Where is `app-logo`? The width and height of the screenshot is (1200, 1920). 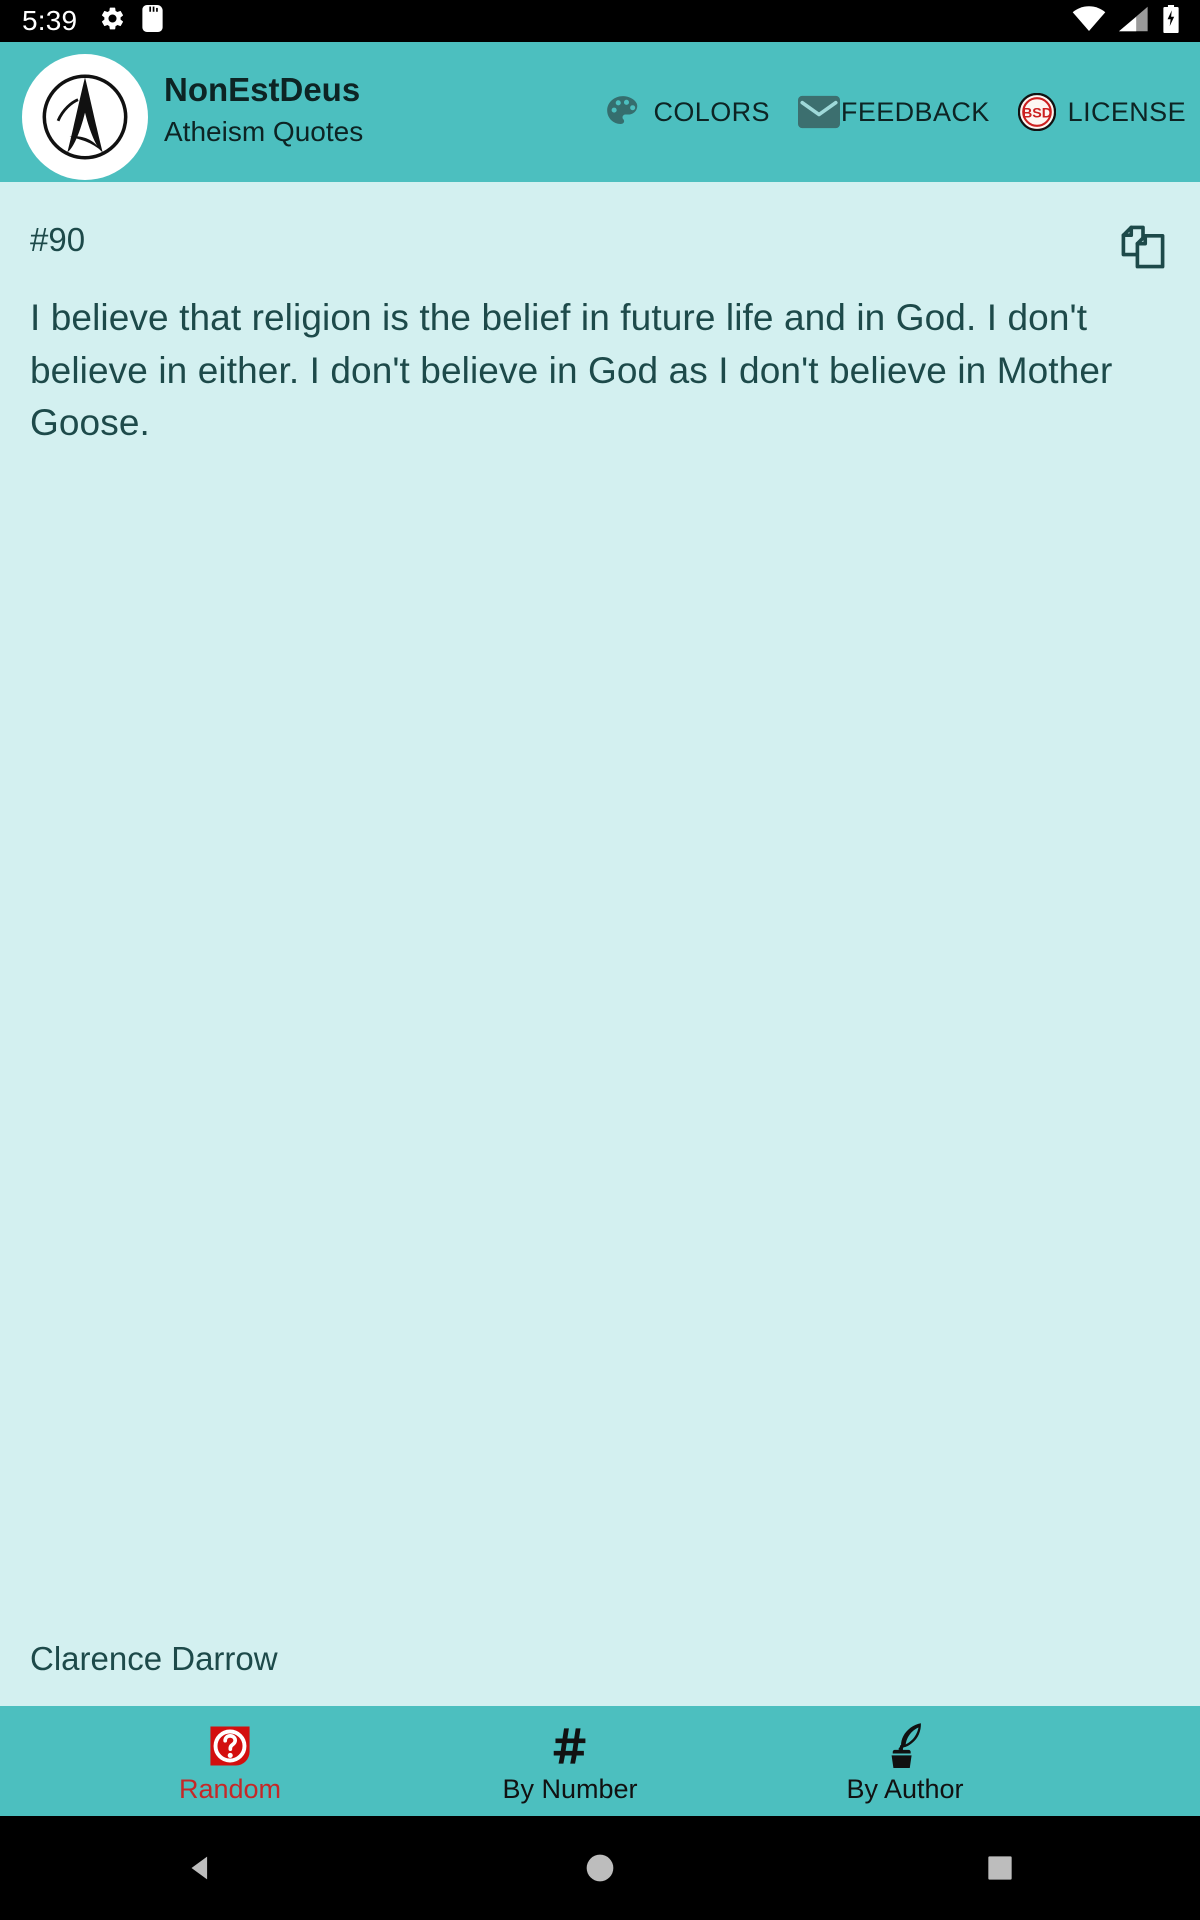 app-logo is located at coordinates (85, 117).